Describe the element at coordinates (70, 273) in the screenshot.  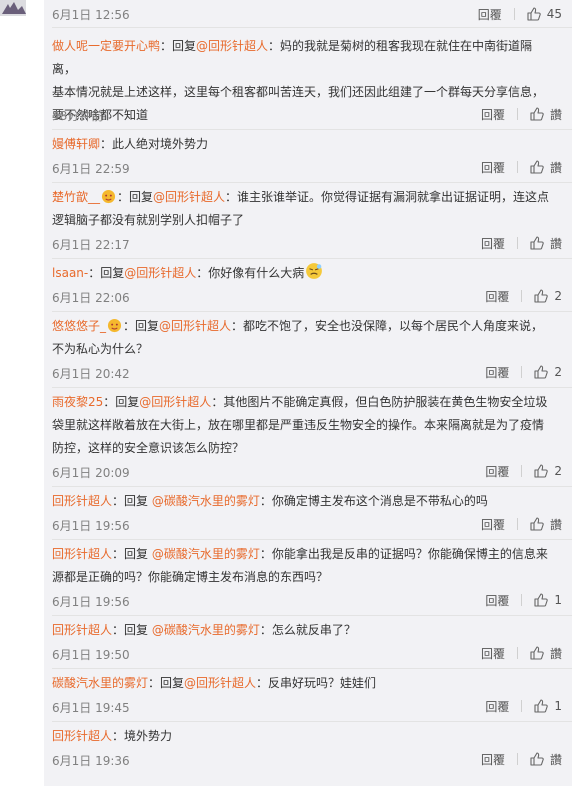
I see `comment-username: lsaan-` at that location.